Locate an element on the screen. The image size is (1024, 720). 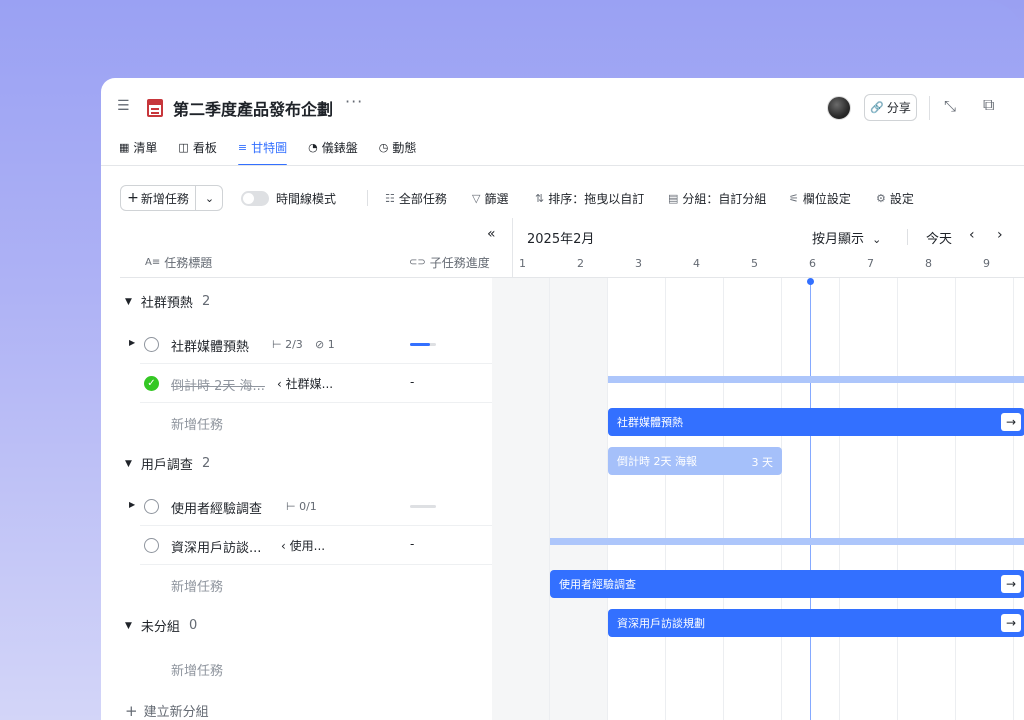
tab-dashboard: ◔ 儀錶盤 is located at coordinates (333, 147).